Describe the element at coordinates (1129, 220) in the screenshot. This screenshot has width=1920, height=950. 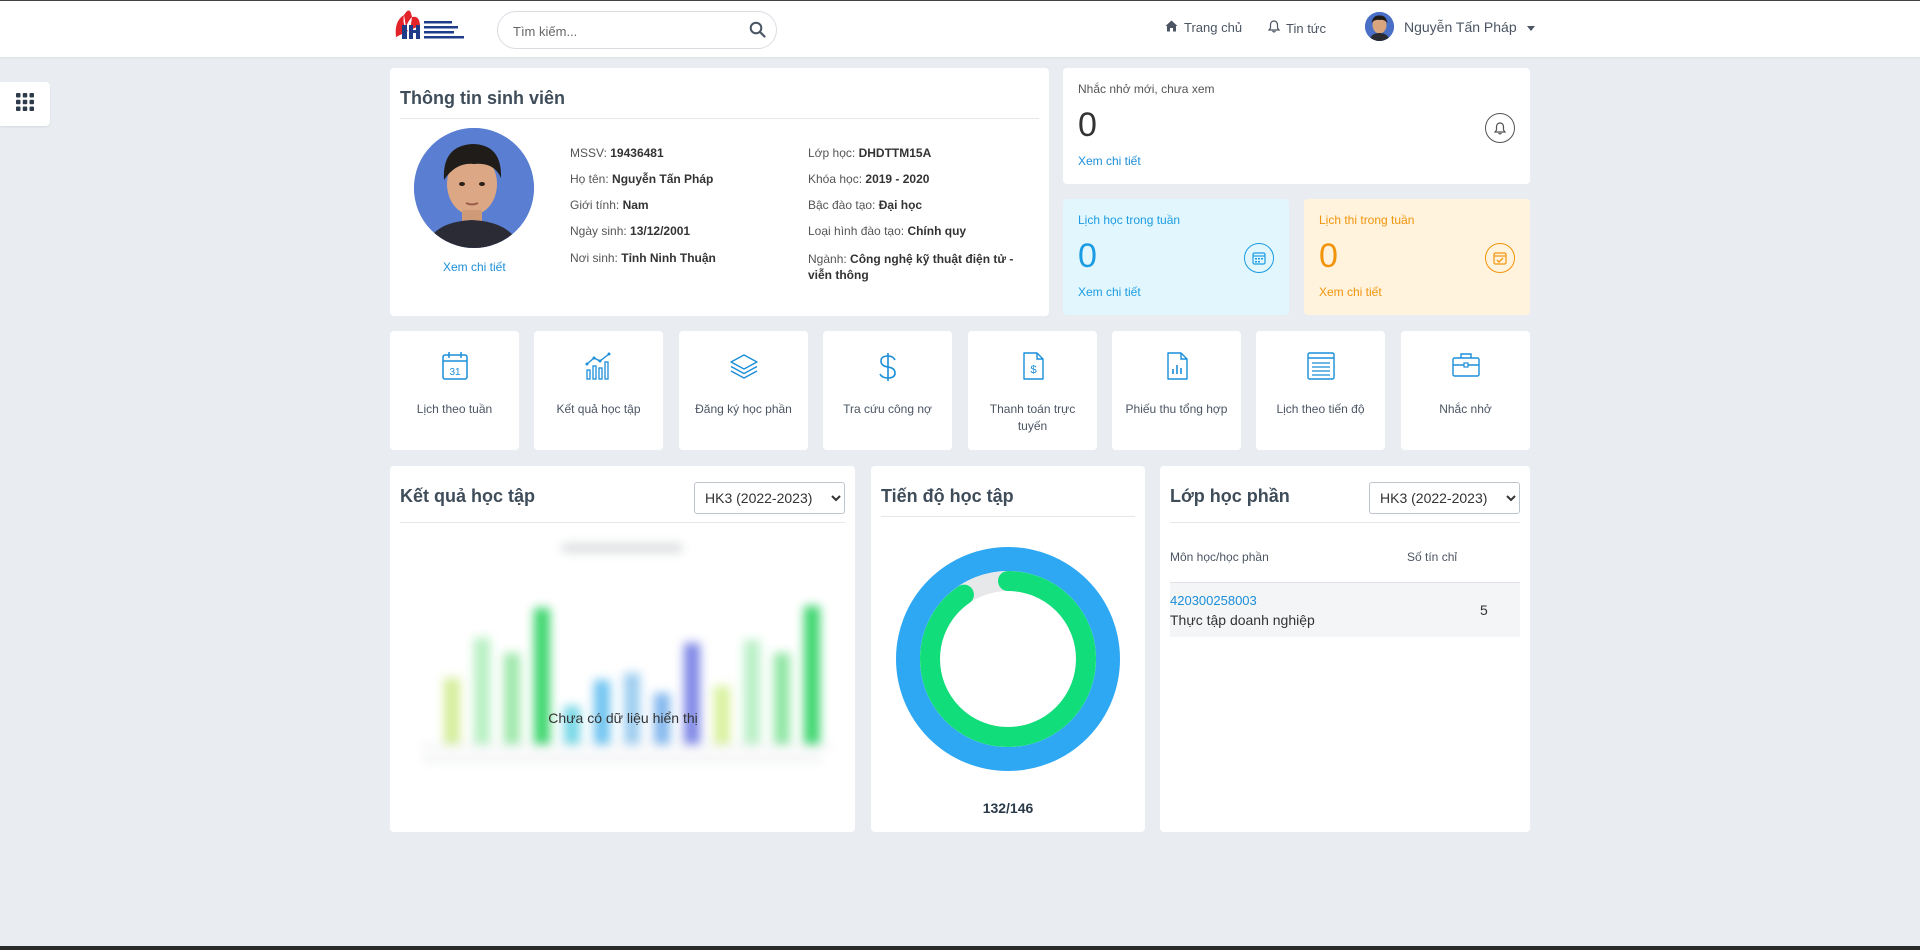
I see `week-schedule-label: Lịch học trong tuần` at that location.